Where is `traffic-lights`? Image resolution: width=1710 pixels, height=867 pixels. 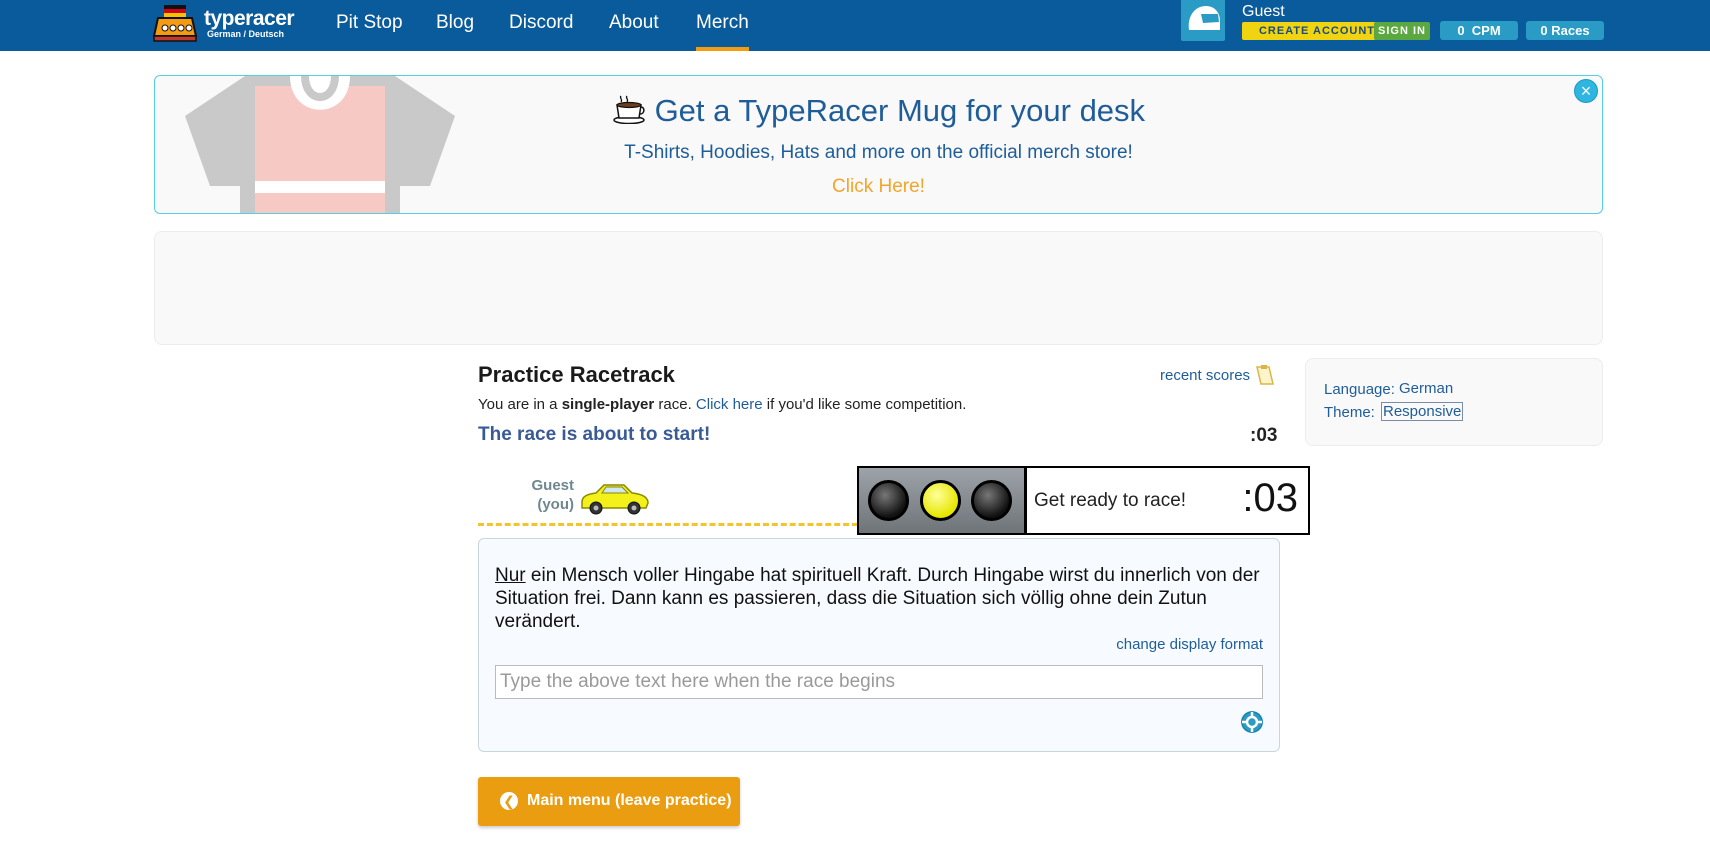
traffic-lights is located at coordinates (943, 500).